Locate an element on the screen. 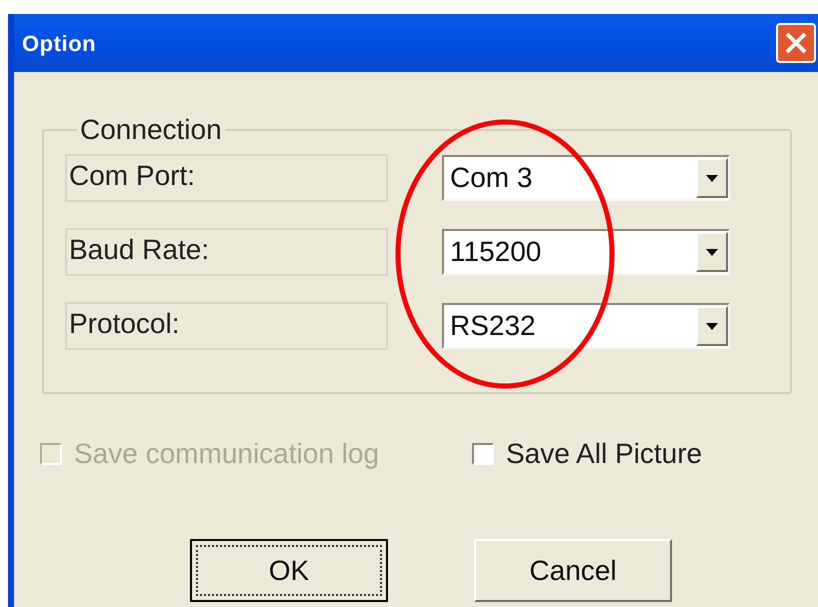  field-label: Protocol: is located at coordinates (226, 326).